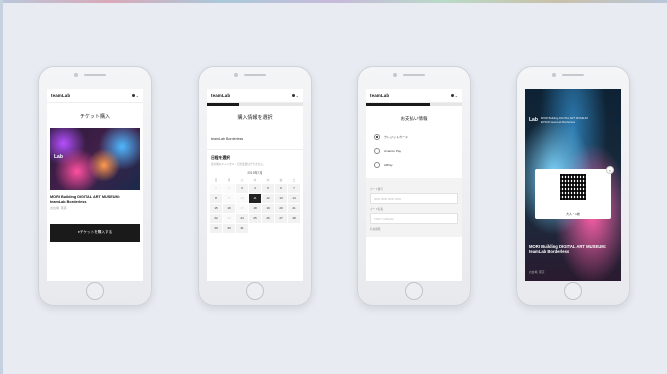  I want to click on calendar-day: 4, so click(255, 188).